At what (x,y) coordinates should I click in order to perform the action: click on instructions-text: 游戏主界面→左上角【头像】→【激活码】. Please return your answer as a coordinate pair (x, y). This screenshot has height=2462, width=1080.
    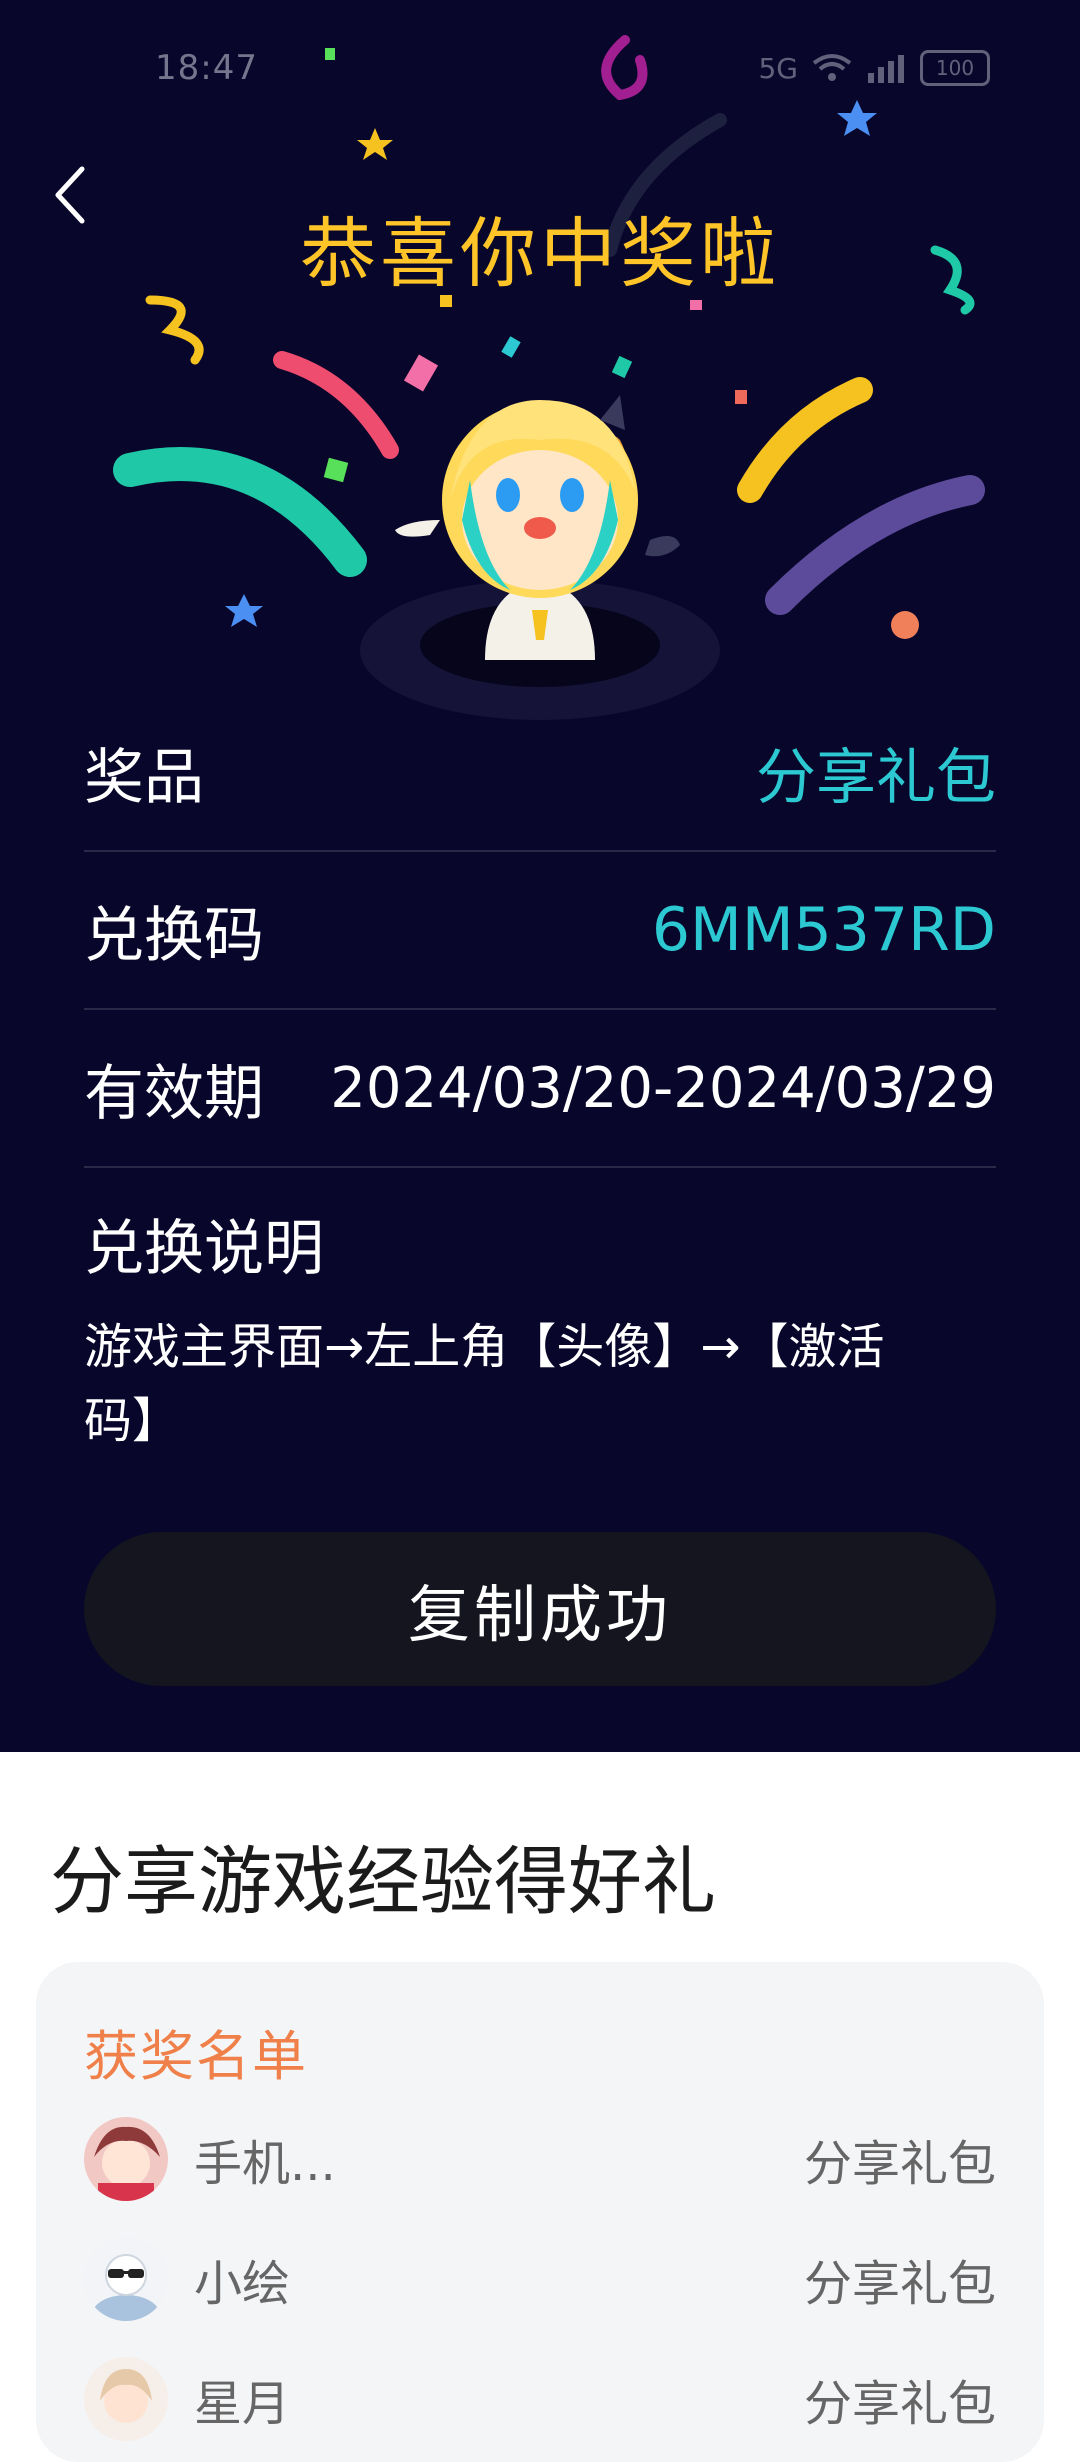
    Looking at the image, I should click on (484, 1384).